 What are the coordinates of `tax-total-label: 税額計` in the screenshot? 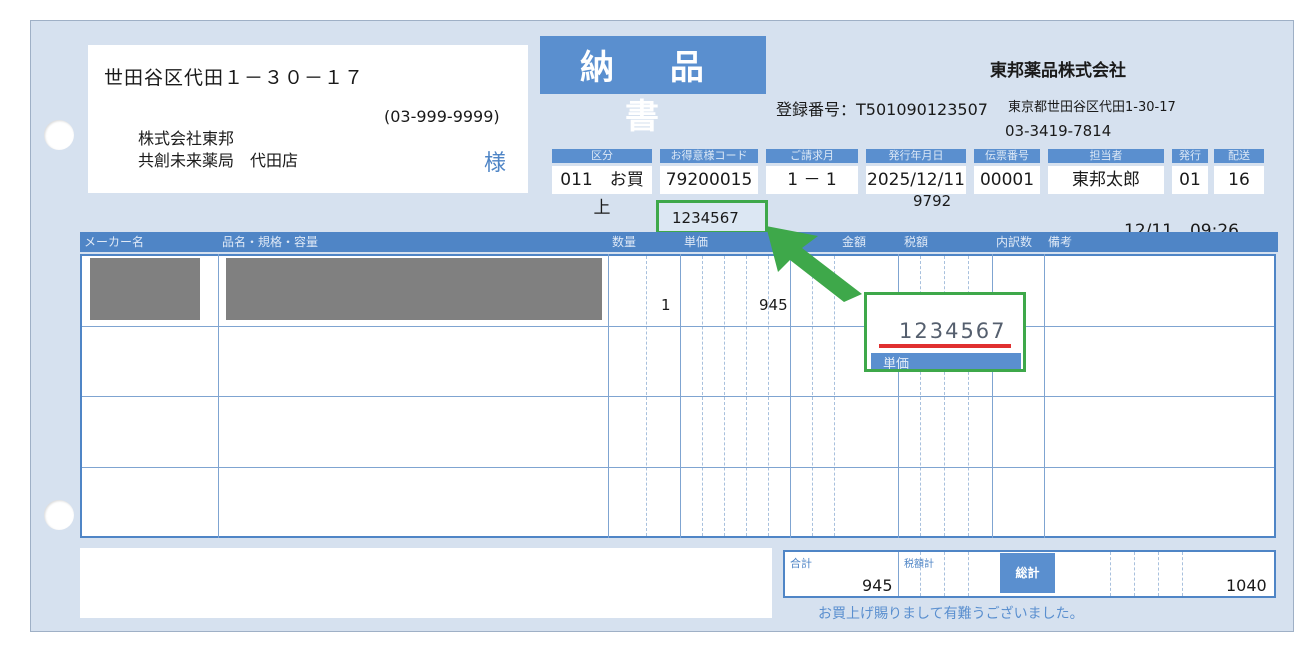 It's located at (919, 564).